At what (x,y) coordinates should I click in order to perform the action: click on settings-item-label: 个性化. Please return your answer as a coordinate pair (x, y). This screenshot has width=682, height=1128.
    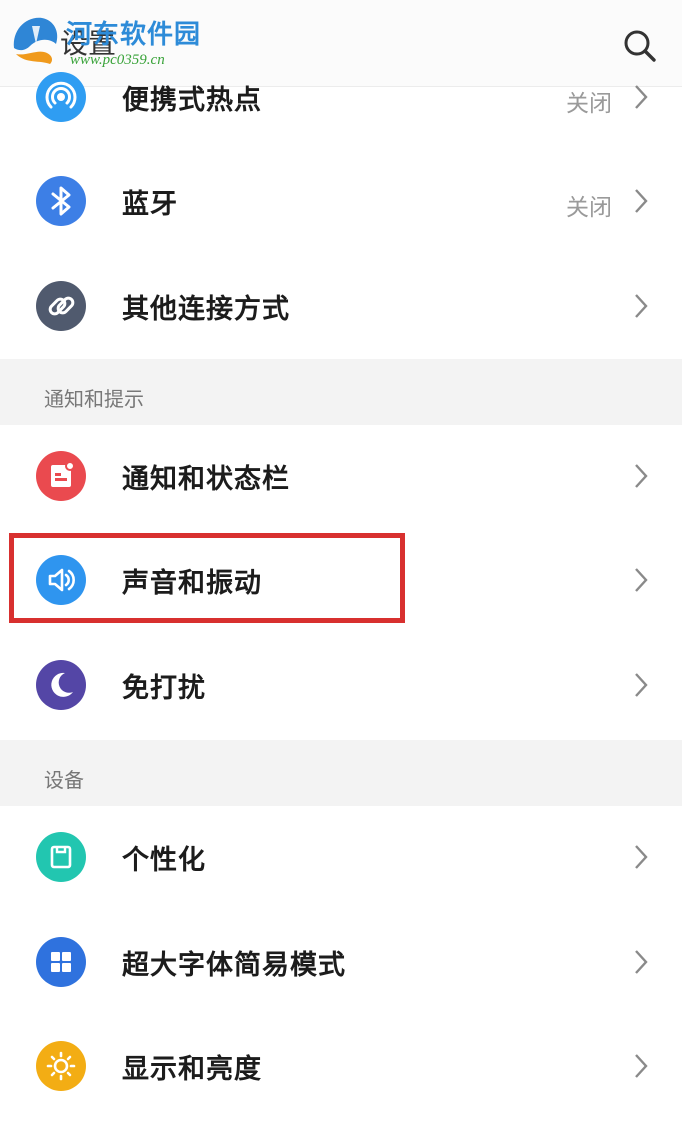
    Looking at the image, I should click on (164, 860).